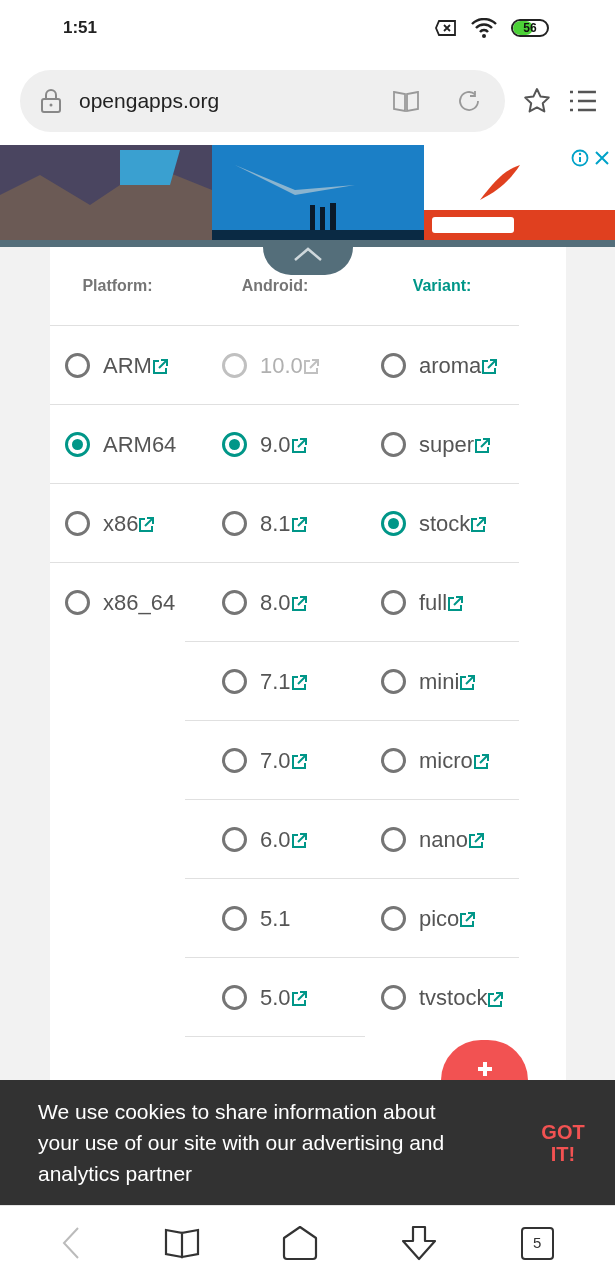  Describe the element at coordinates (150, 100) in the screenshot. I see `url-text: opengapps.org` at that location.